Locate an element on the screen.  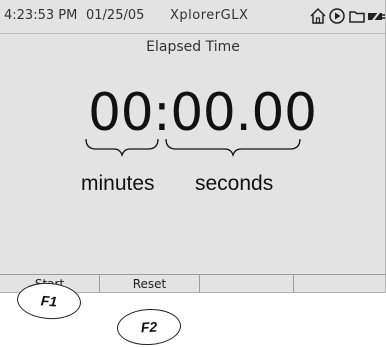
brace-annotations is located at coordinates (193, 148).